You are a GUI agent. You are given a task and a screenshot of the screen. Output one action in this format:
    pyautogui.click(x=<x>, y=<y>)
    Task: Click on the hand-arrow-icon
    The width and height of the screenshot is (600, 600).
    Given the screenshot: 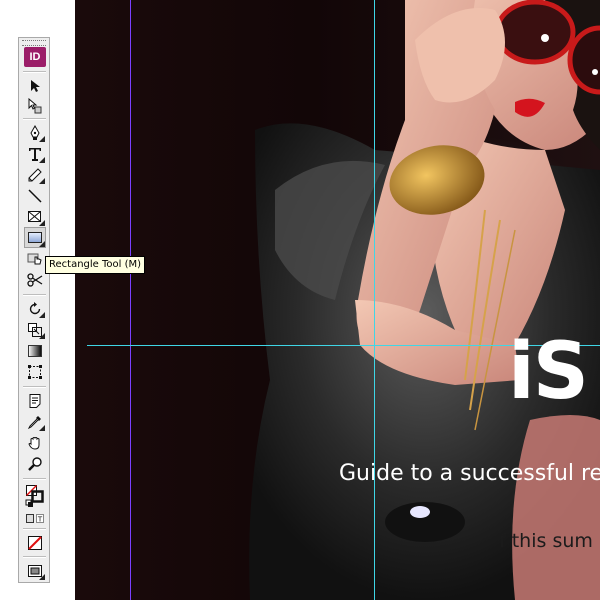 What is the action you would take?
    pyautogui.click(x=35, y=105)
    